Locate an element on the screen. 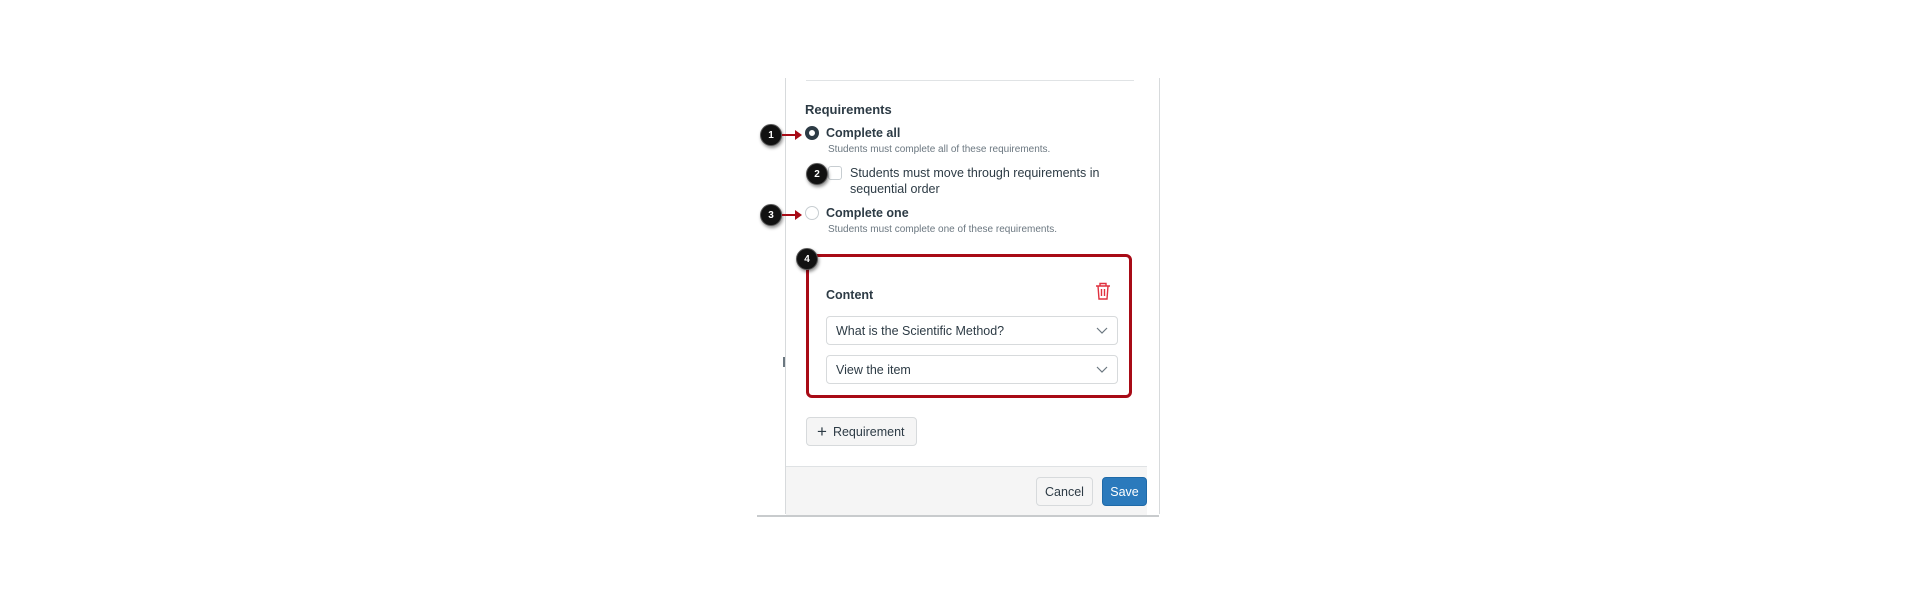  requirements-heading: Requirements is located at coordinates (848, 109).